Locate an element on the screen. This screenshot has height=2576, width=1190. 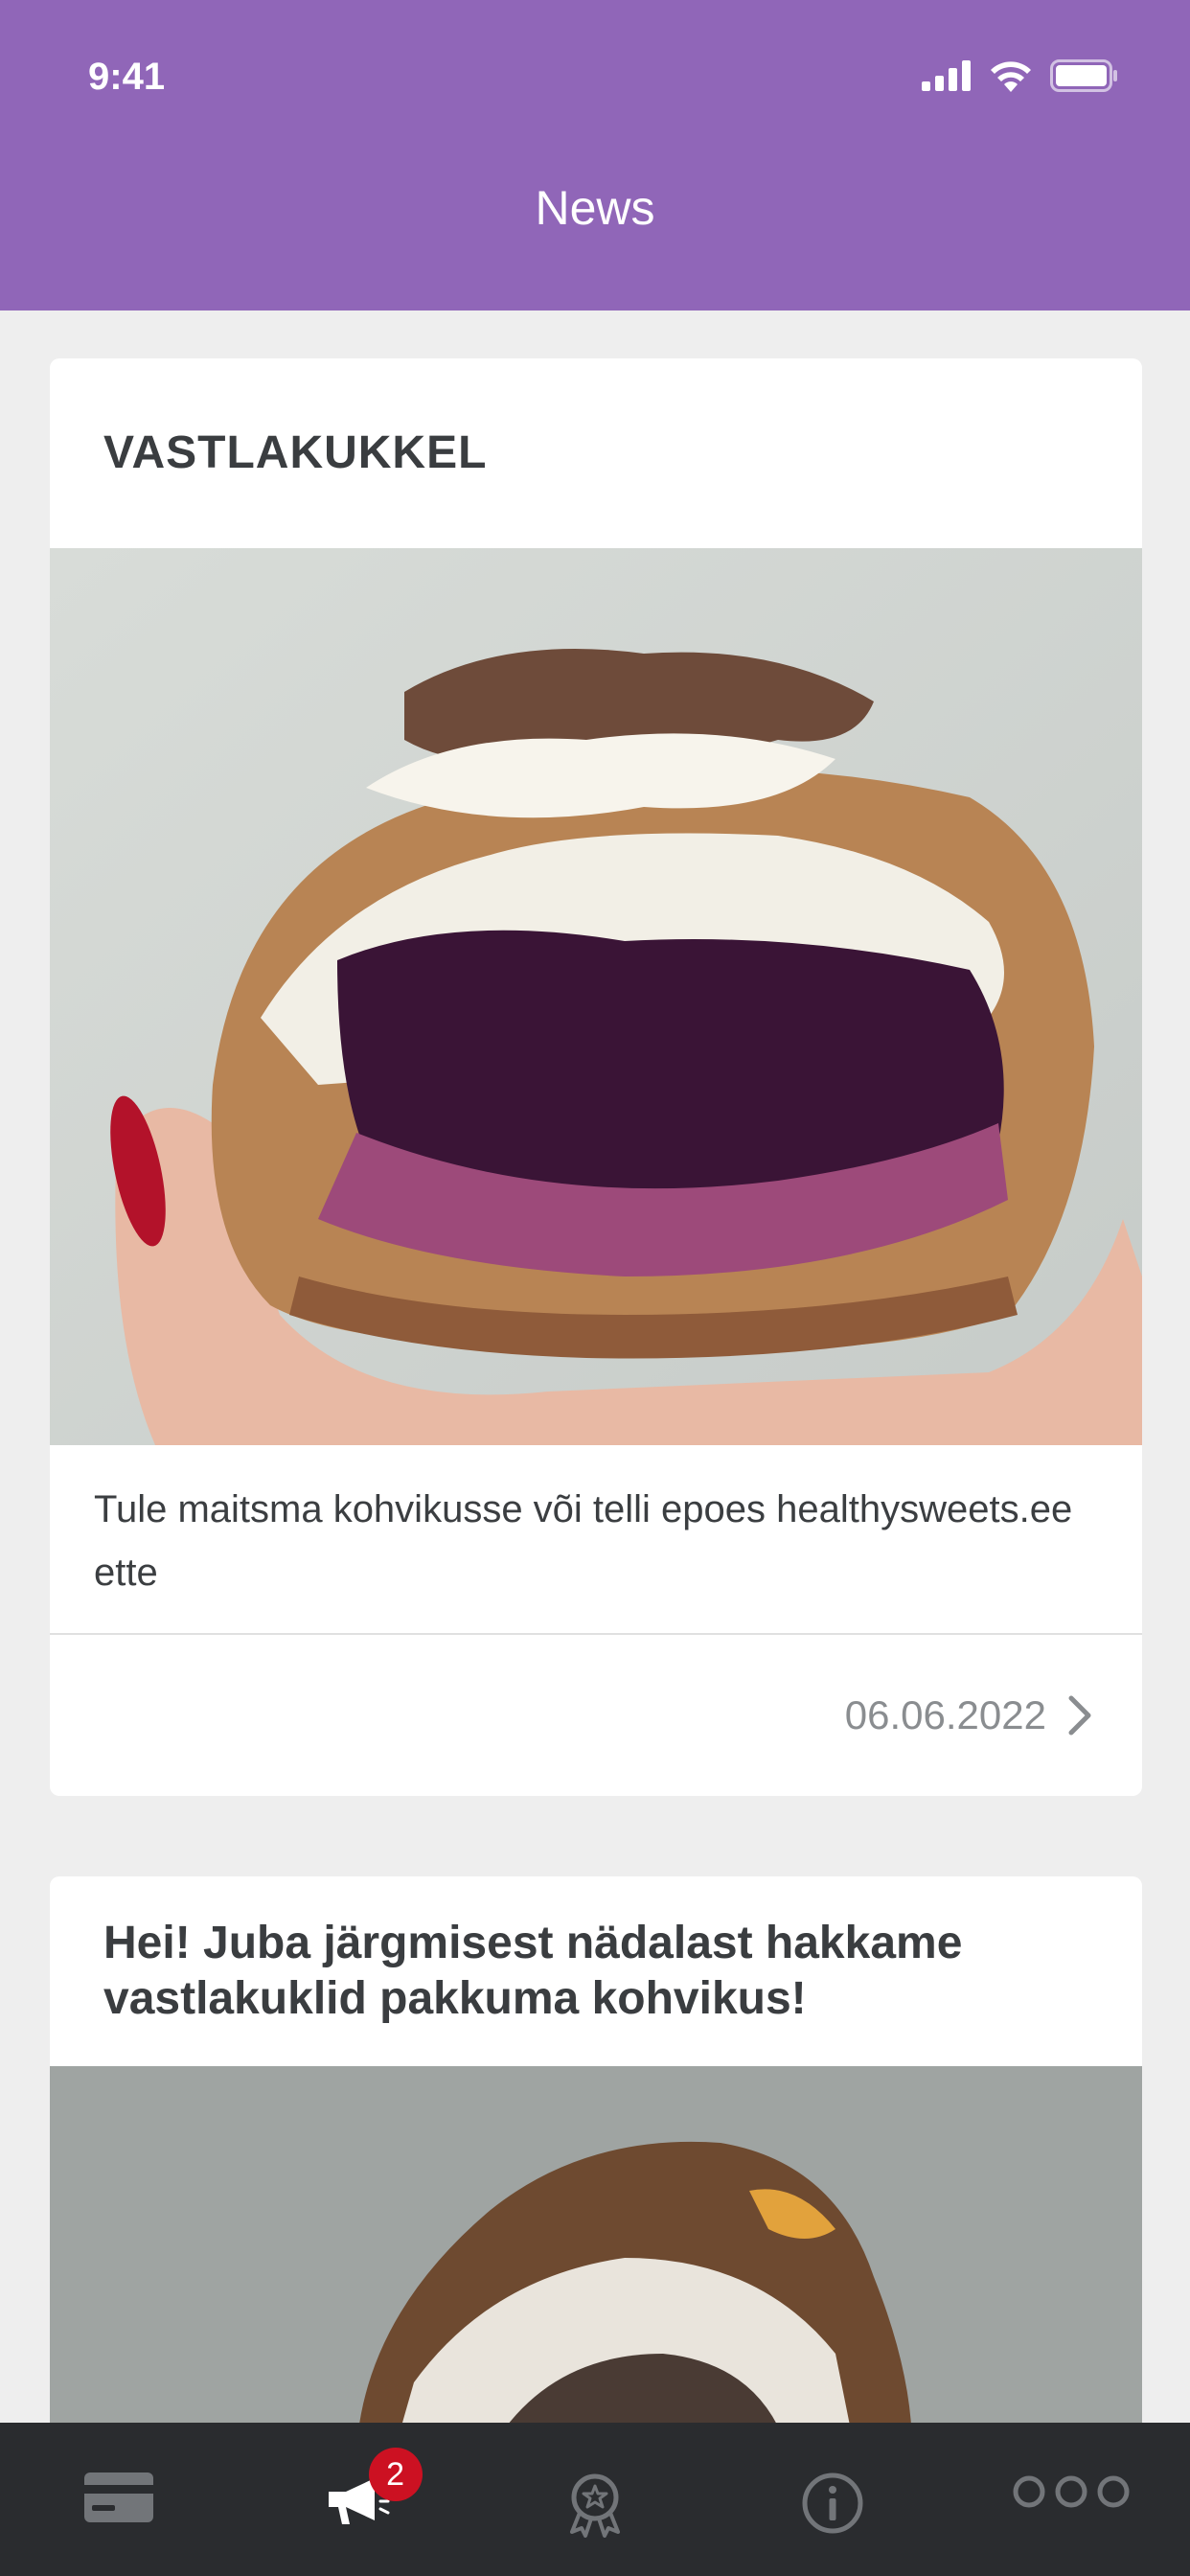
battery-icon is located at coordinates (1083, 75).